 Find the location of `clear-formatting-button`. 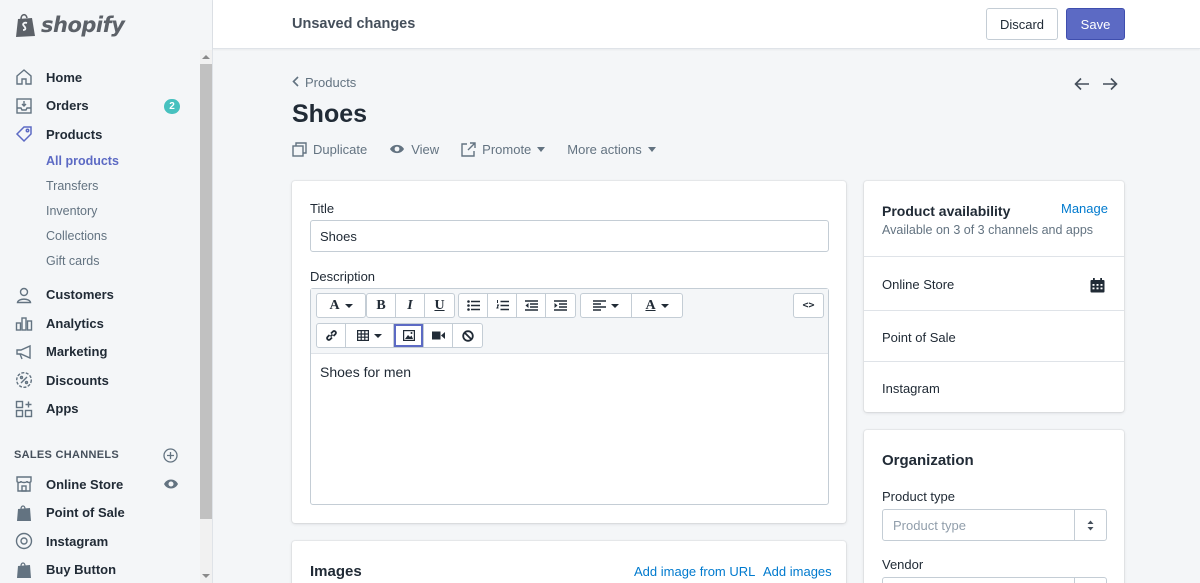

clear-formatting-button is located at coordinates (467, 335).